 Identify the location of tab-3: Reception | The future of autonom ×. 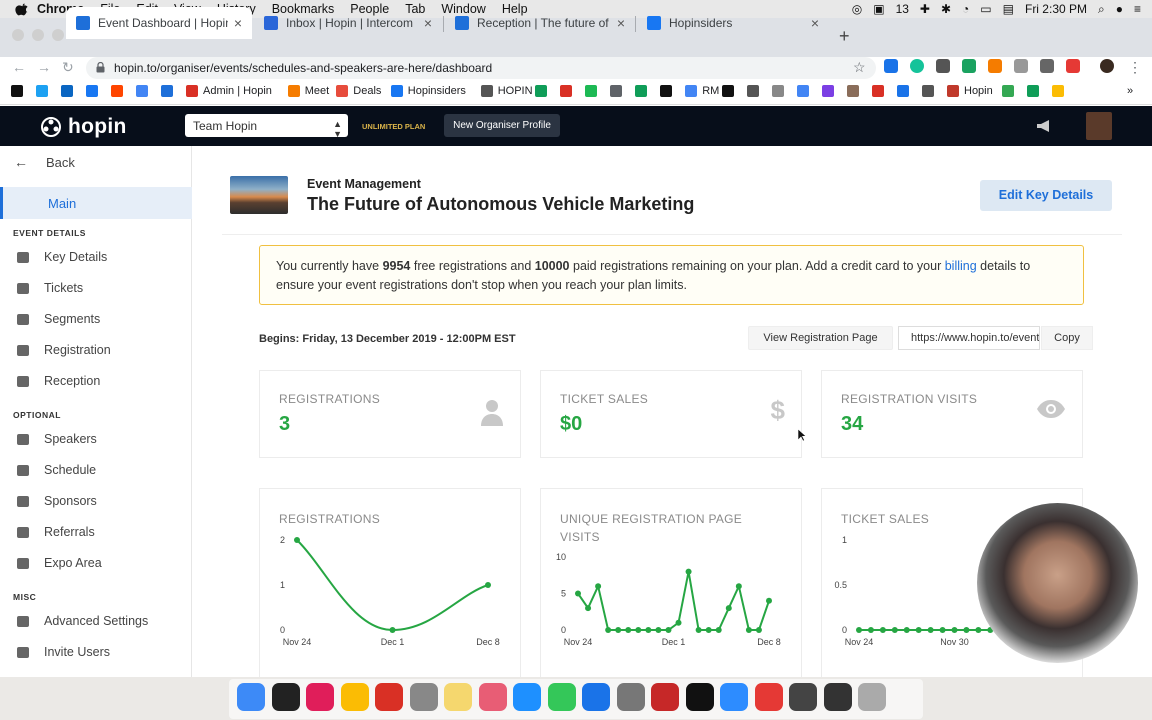
(540, 23).